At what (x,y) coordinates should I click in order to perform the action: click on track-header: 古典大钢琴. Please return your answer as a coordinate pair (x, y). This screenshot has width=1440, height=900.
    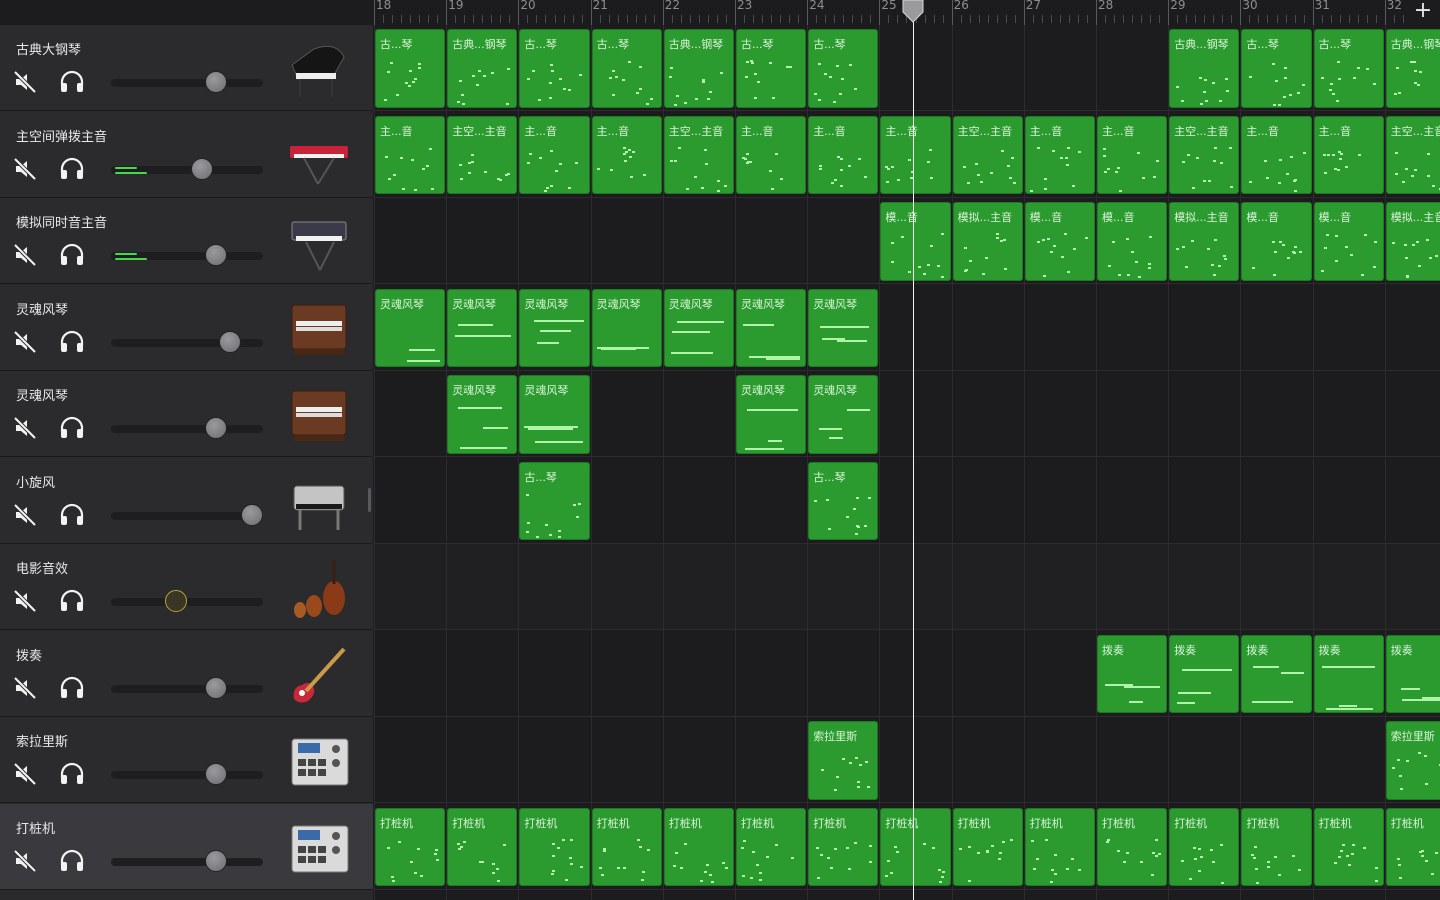
    Looking at the image, I should click on (186, 68).